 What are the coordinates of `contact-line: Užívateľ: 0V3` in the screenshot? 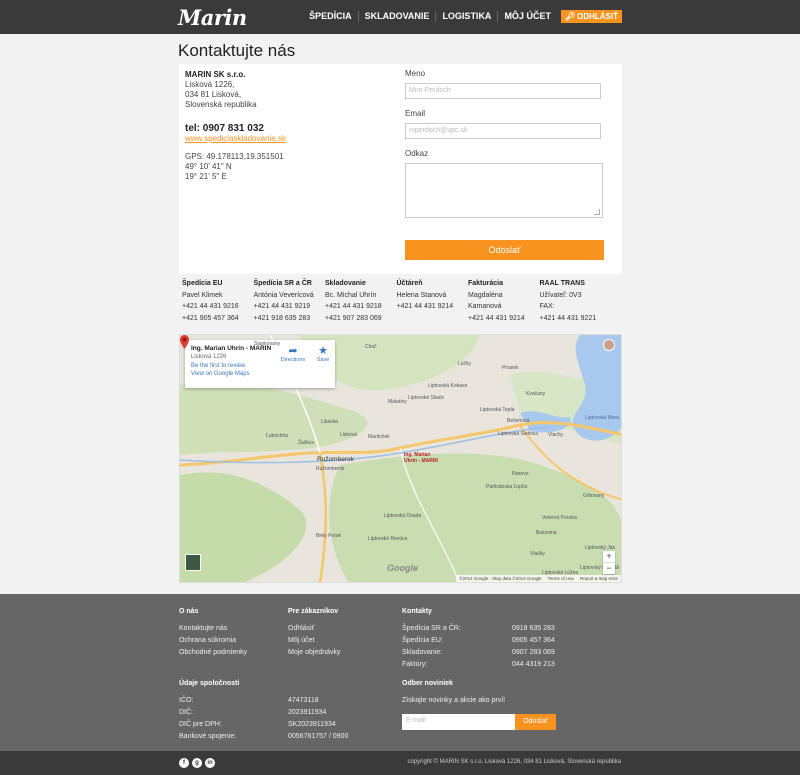 It's located at (560, 295).